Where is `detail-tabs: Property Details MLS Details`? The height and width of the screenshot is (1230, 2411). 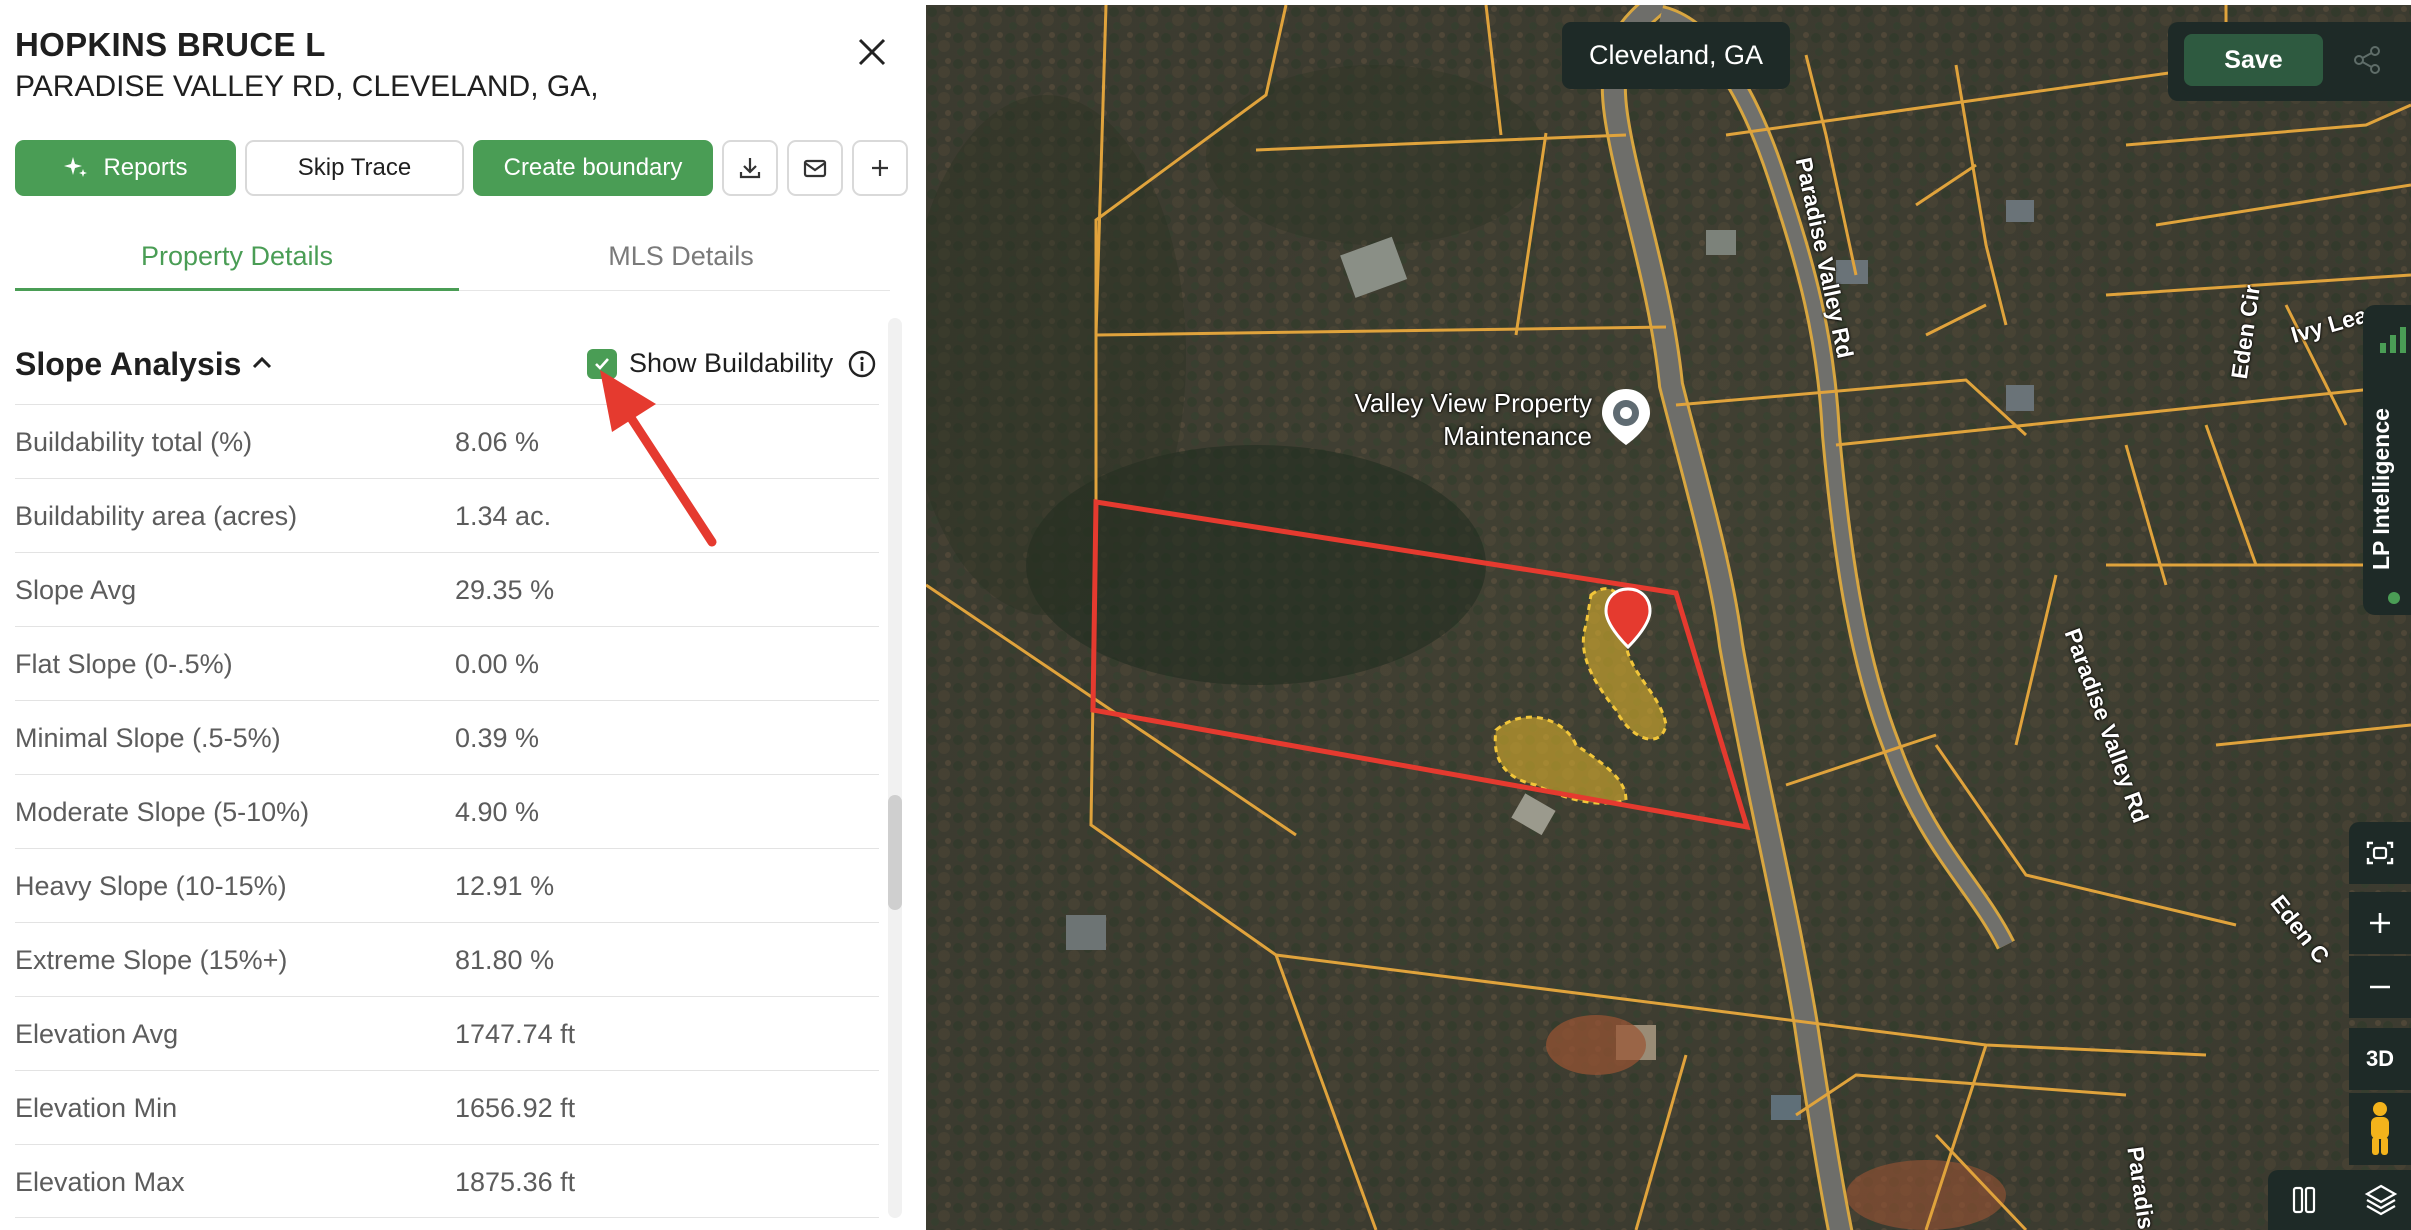
detail-tabs: Property Details MLS Details is located at coordinates (452, 258).